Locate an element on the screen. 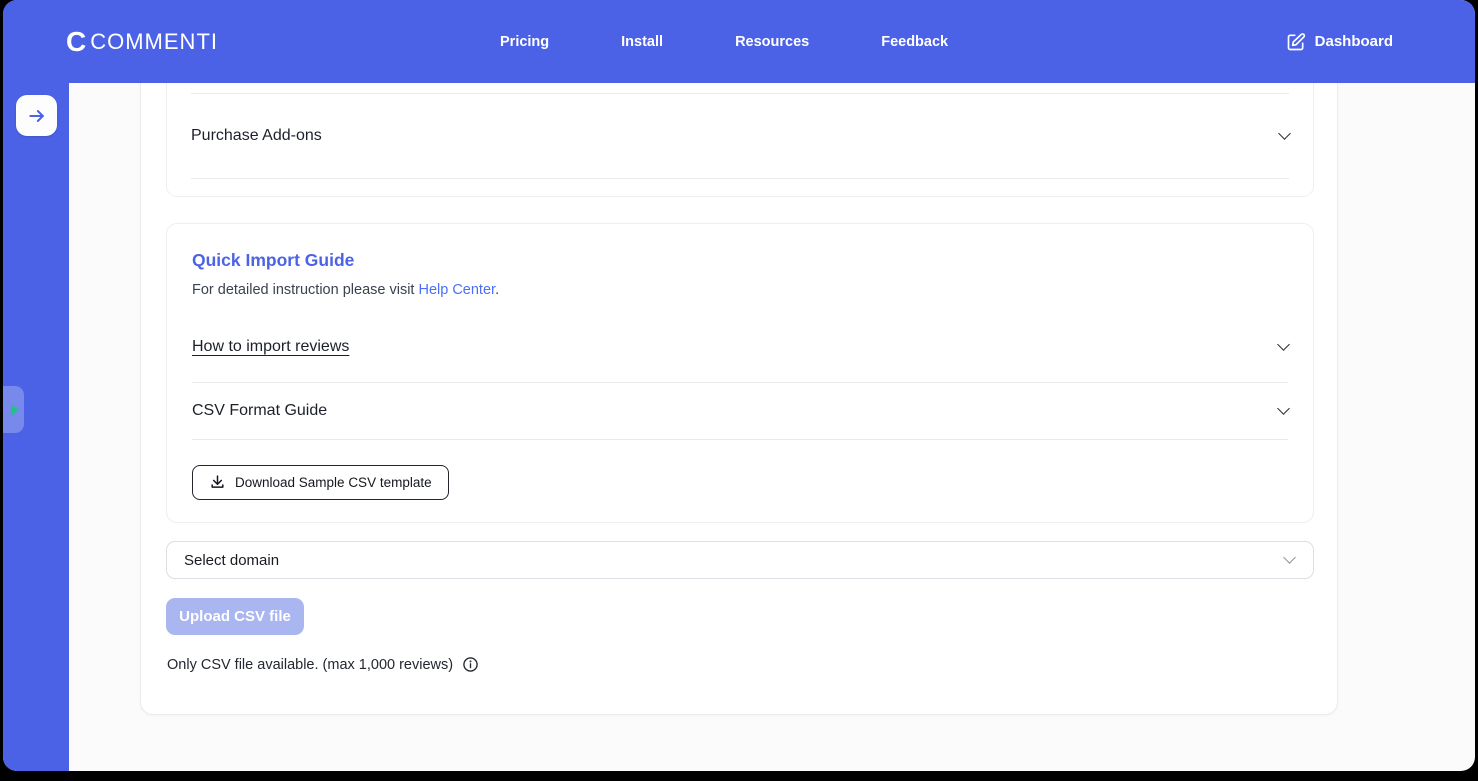  play-triangle-icon is located at coordinates (14, 409).